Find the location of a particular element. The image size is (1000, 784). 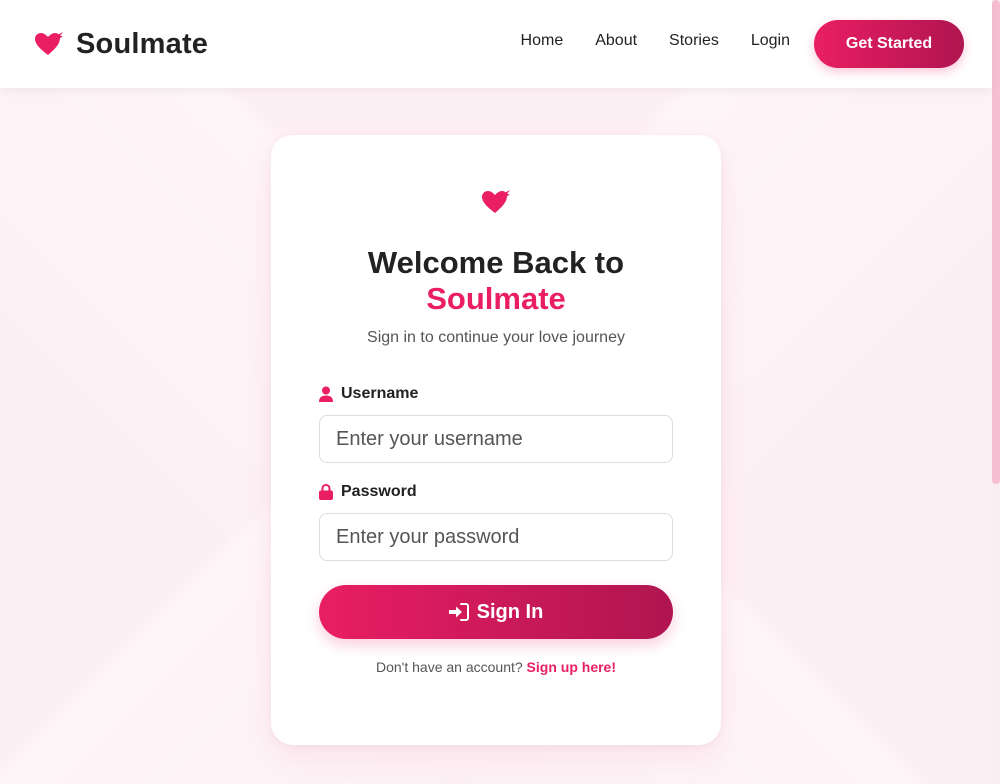

username-label-text: Username is located at coordinates (380, 393).